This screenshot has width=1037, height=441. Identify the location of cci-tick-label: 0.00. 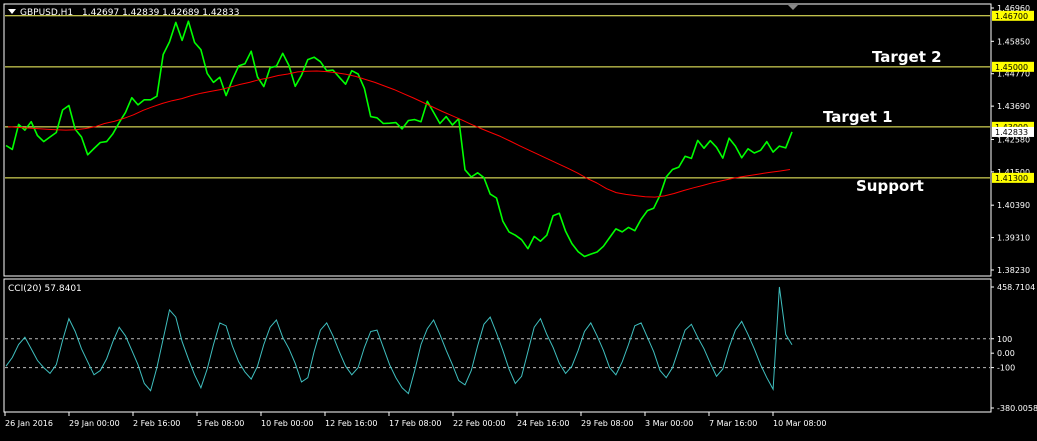
(1006, 353).